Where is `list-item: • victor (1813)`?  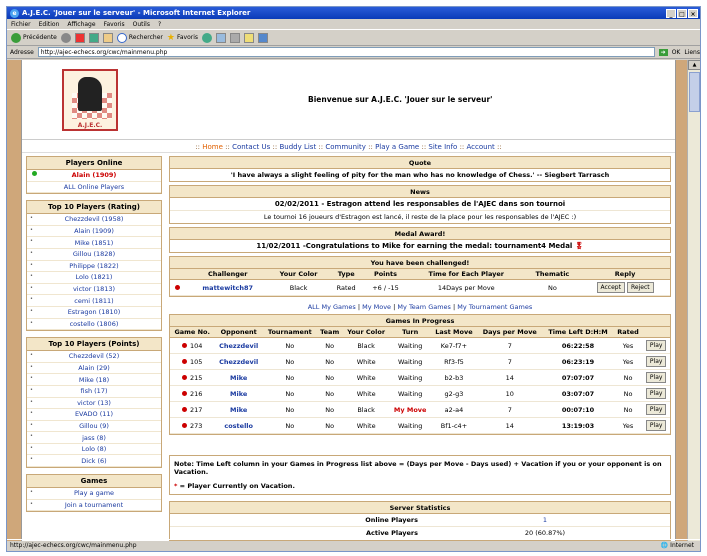
list-item: • victor (1813) is located at coordinates (94, 290).